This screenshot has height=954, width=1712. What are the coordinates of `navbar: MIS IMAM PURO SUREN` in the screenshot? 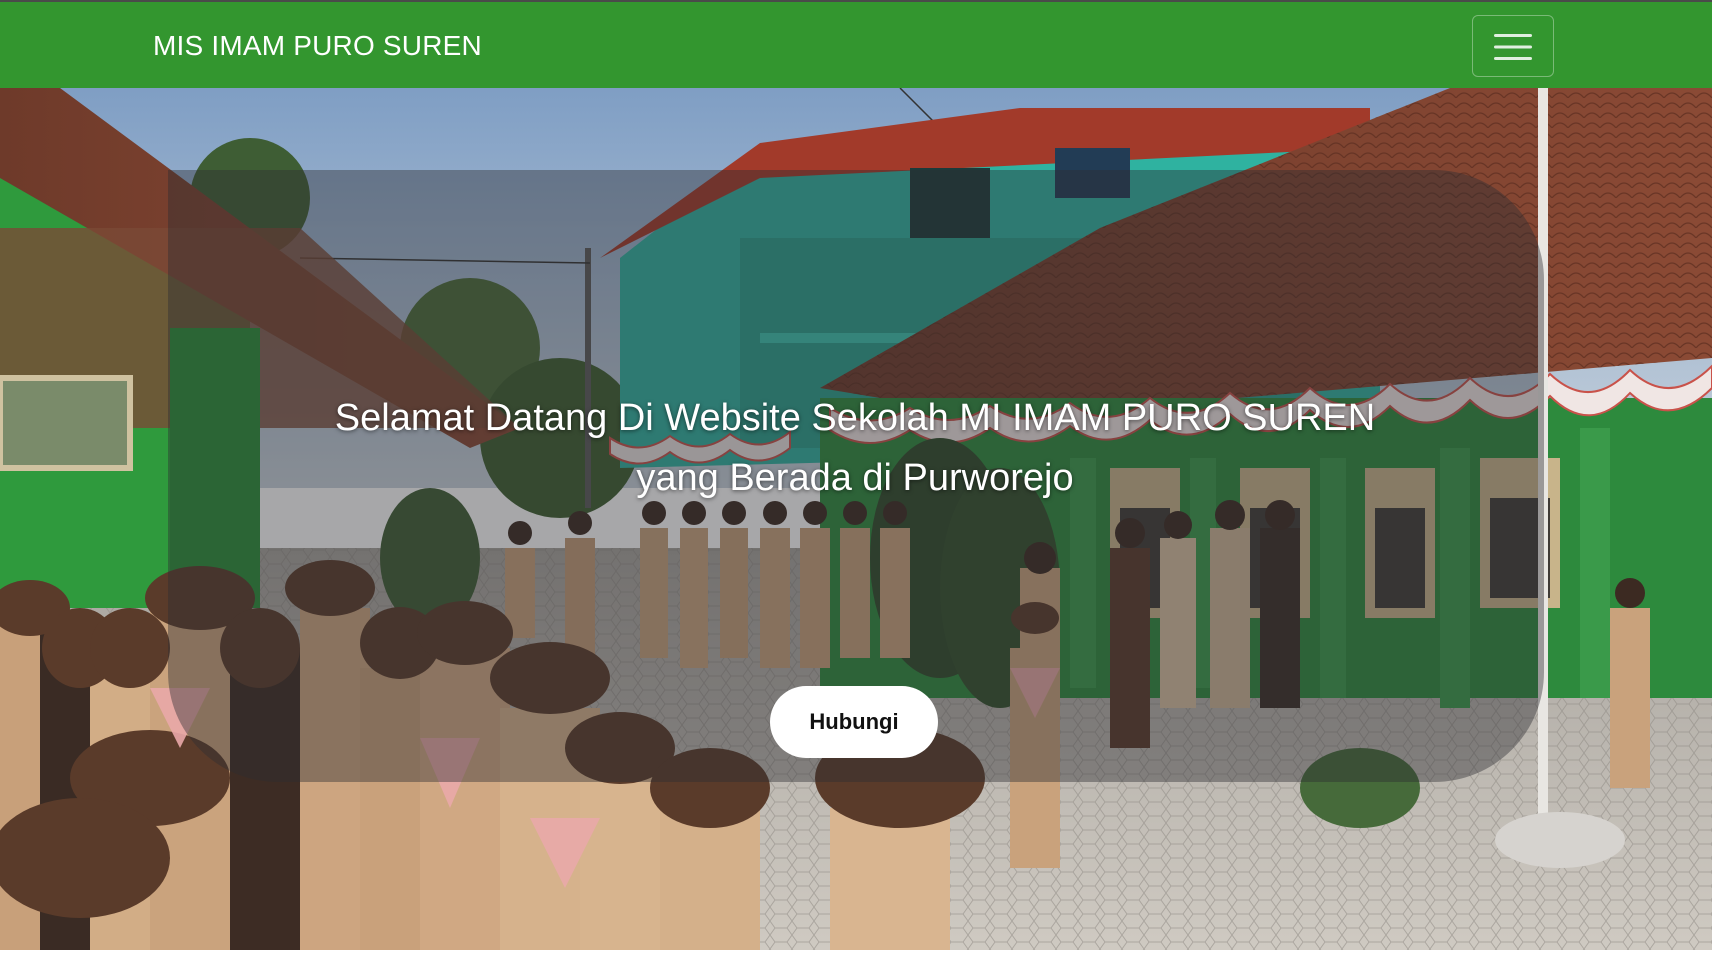 It's located at (856, 44).